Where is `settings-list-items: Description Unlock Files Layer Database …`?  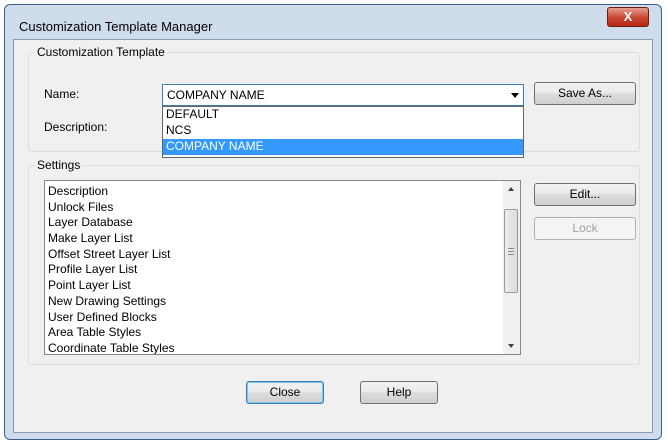
settings-list-items: Description Unlock Files Layer Database … is located at coordinates (111, 269).